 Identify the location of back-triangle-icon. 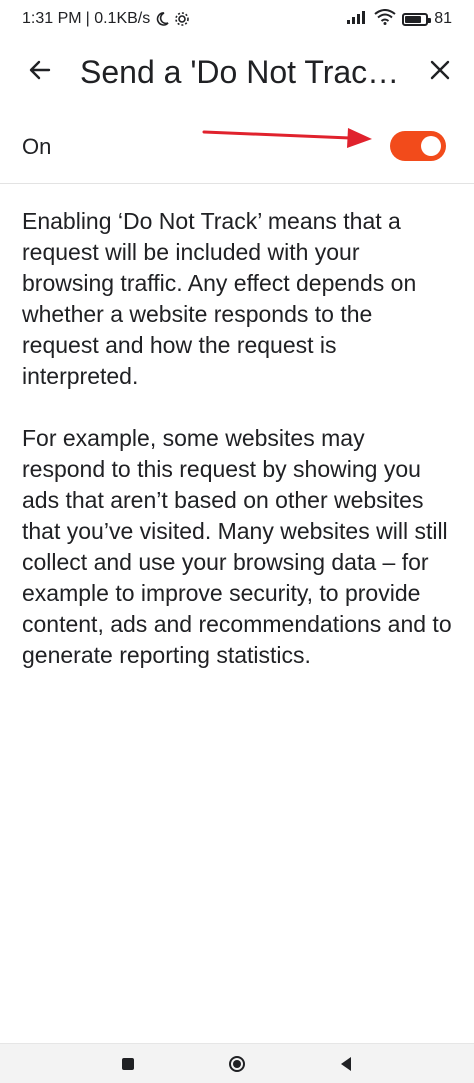
(346, 1064).